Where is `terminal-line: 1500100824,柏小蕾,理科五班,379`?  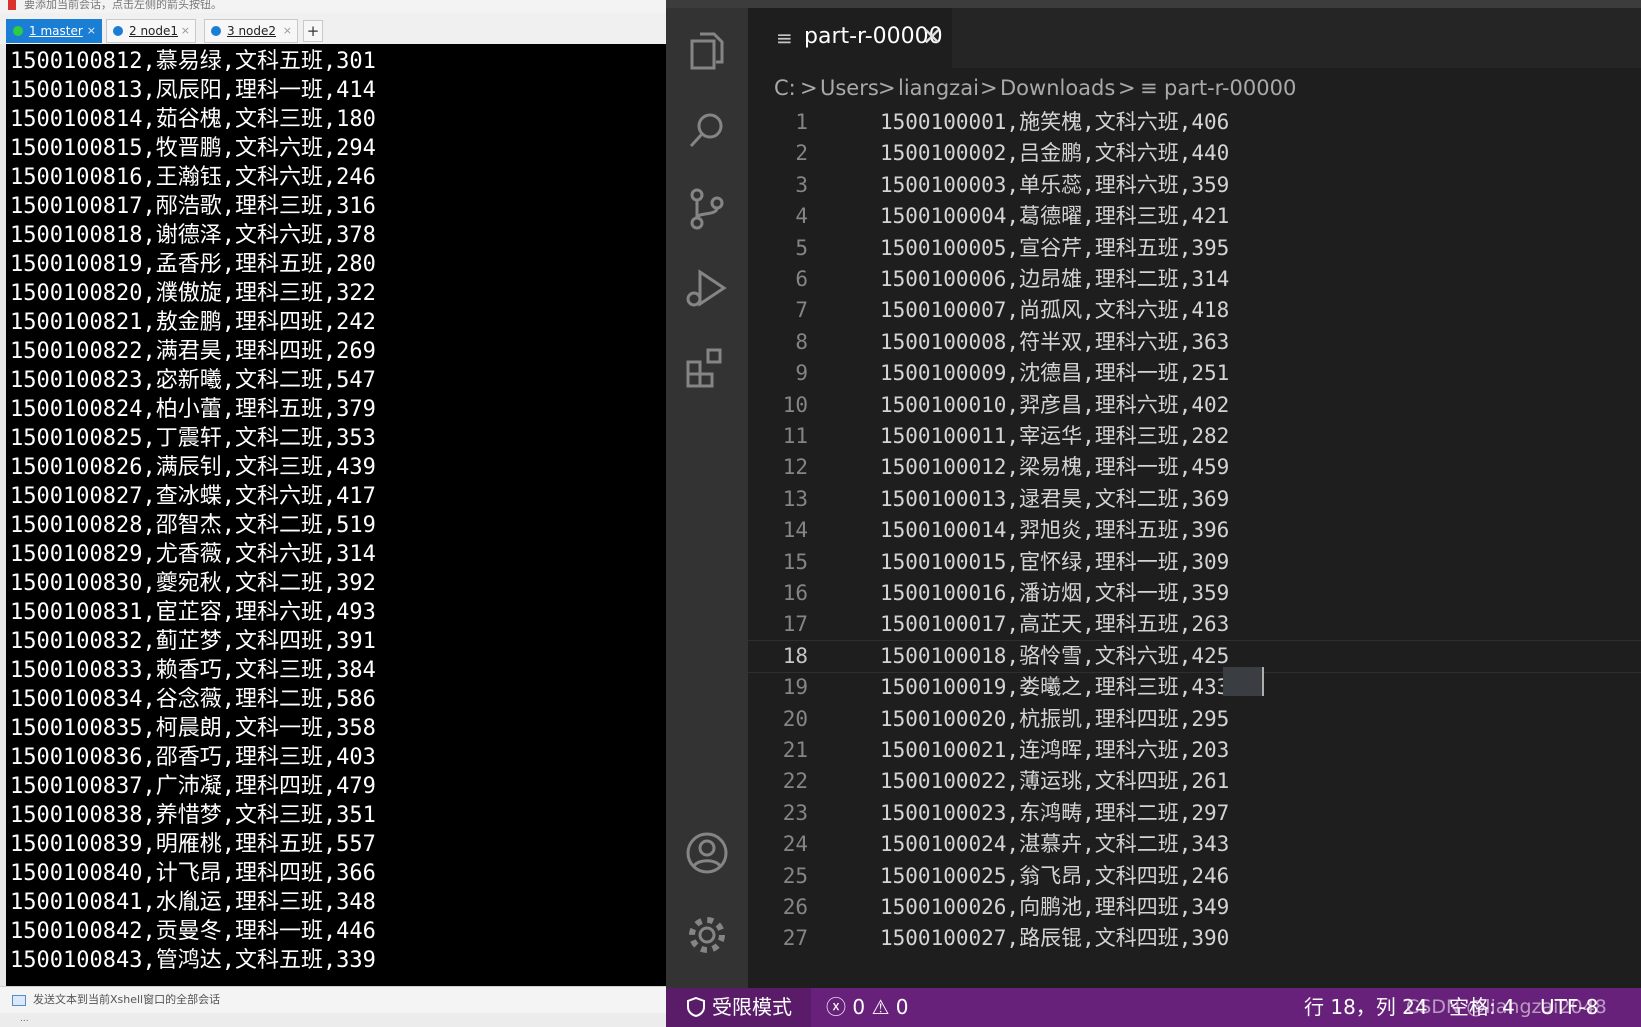
terminal-line: 1500100824,柏小蕾,理科五班,379 is located at coordinates (193, 409).